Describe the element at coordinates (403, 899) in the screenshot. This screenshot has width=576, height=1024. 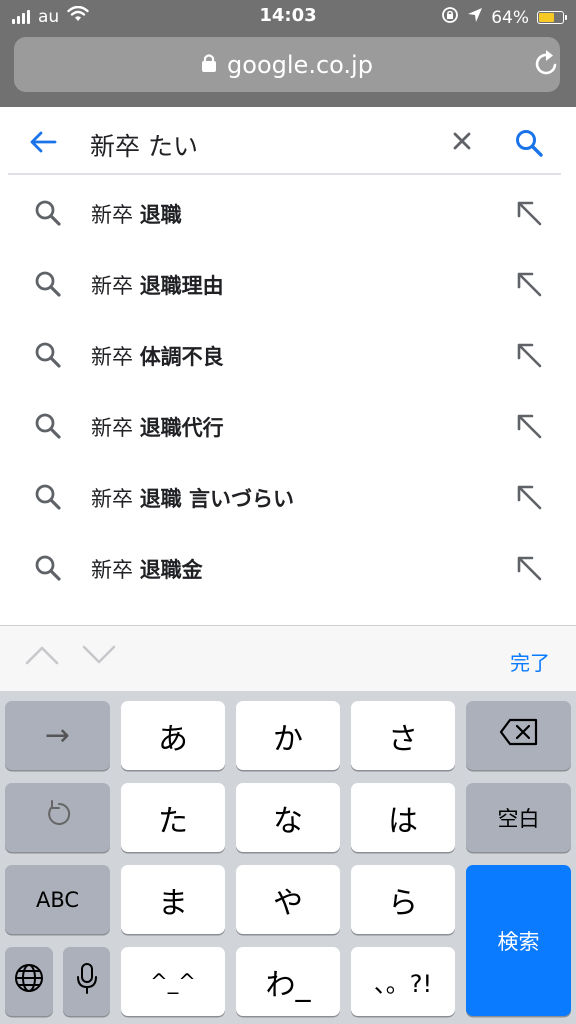
I see `key-ra: ら` at that location.